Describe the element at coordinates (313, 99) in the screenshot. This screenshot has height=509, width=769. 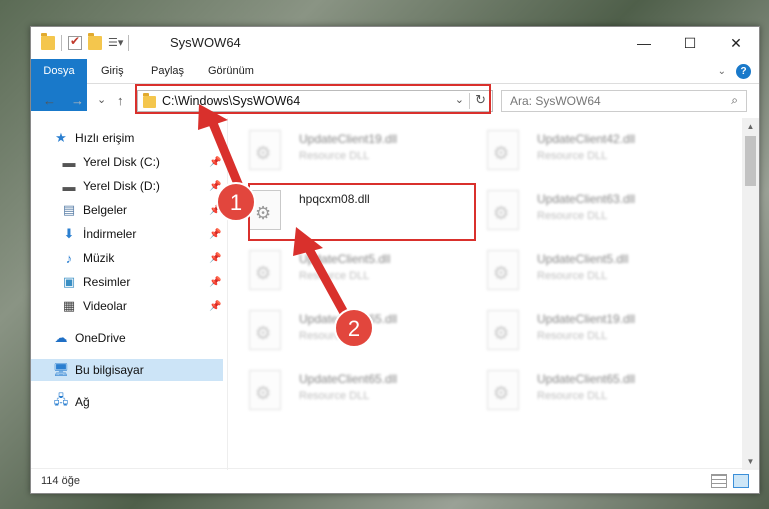
I see `address-highlight-box` at that location.